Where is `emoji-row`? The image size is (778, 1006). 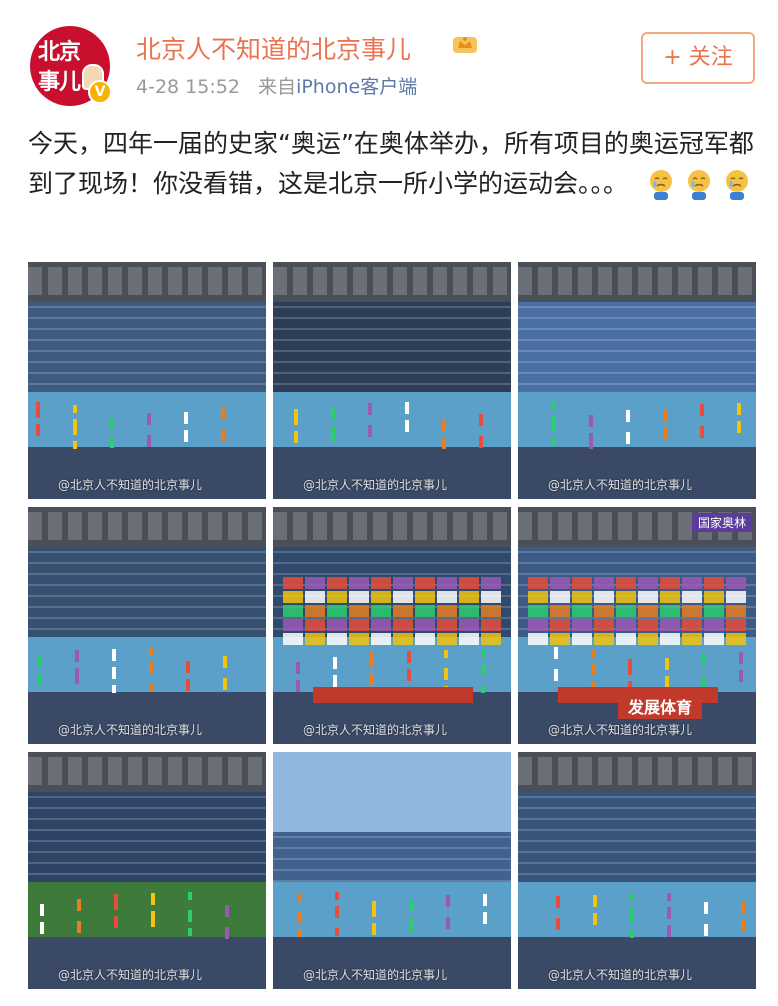 emoji-row is located at coordinates (699, 185).